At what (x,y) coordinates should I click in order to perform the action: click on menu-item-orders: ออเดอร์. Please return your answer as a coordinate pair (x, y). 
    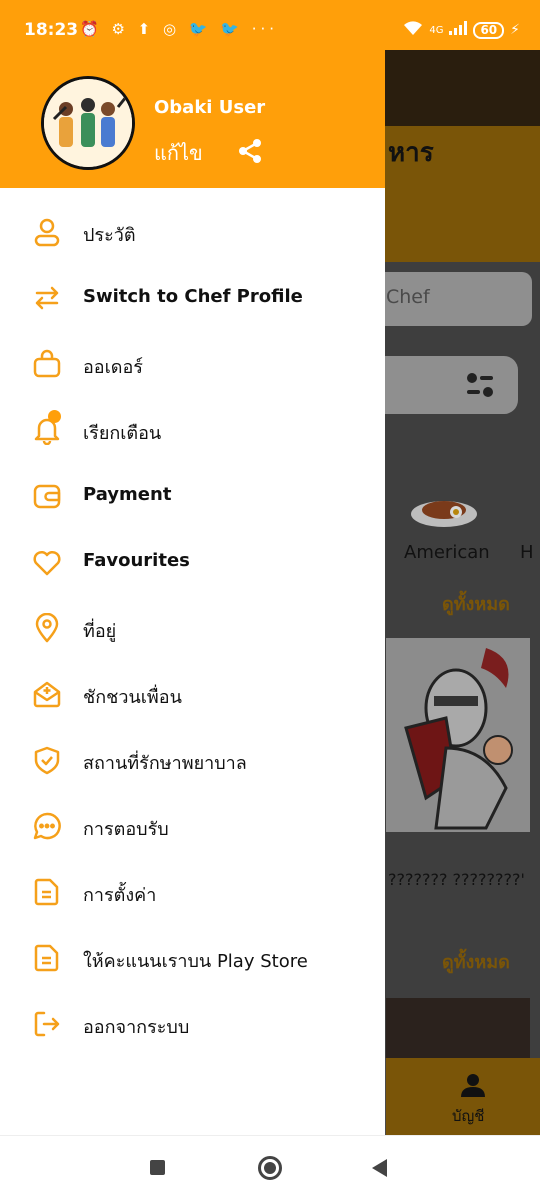
    Looking at the image, I should click on (192, 363).